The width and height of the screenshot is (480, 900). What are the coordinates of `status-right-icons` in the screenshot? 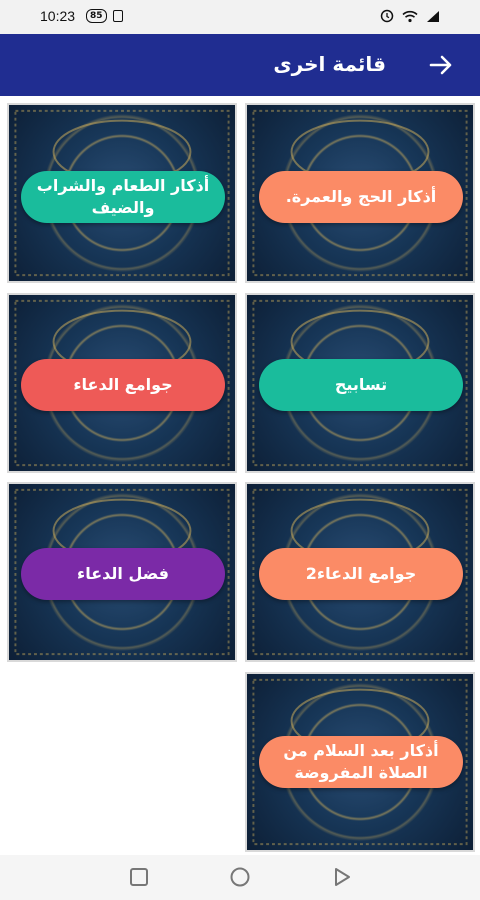 It's located at (410, 16).